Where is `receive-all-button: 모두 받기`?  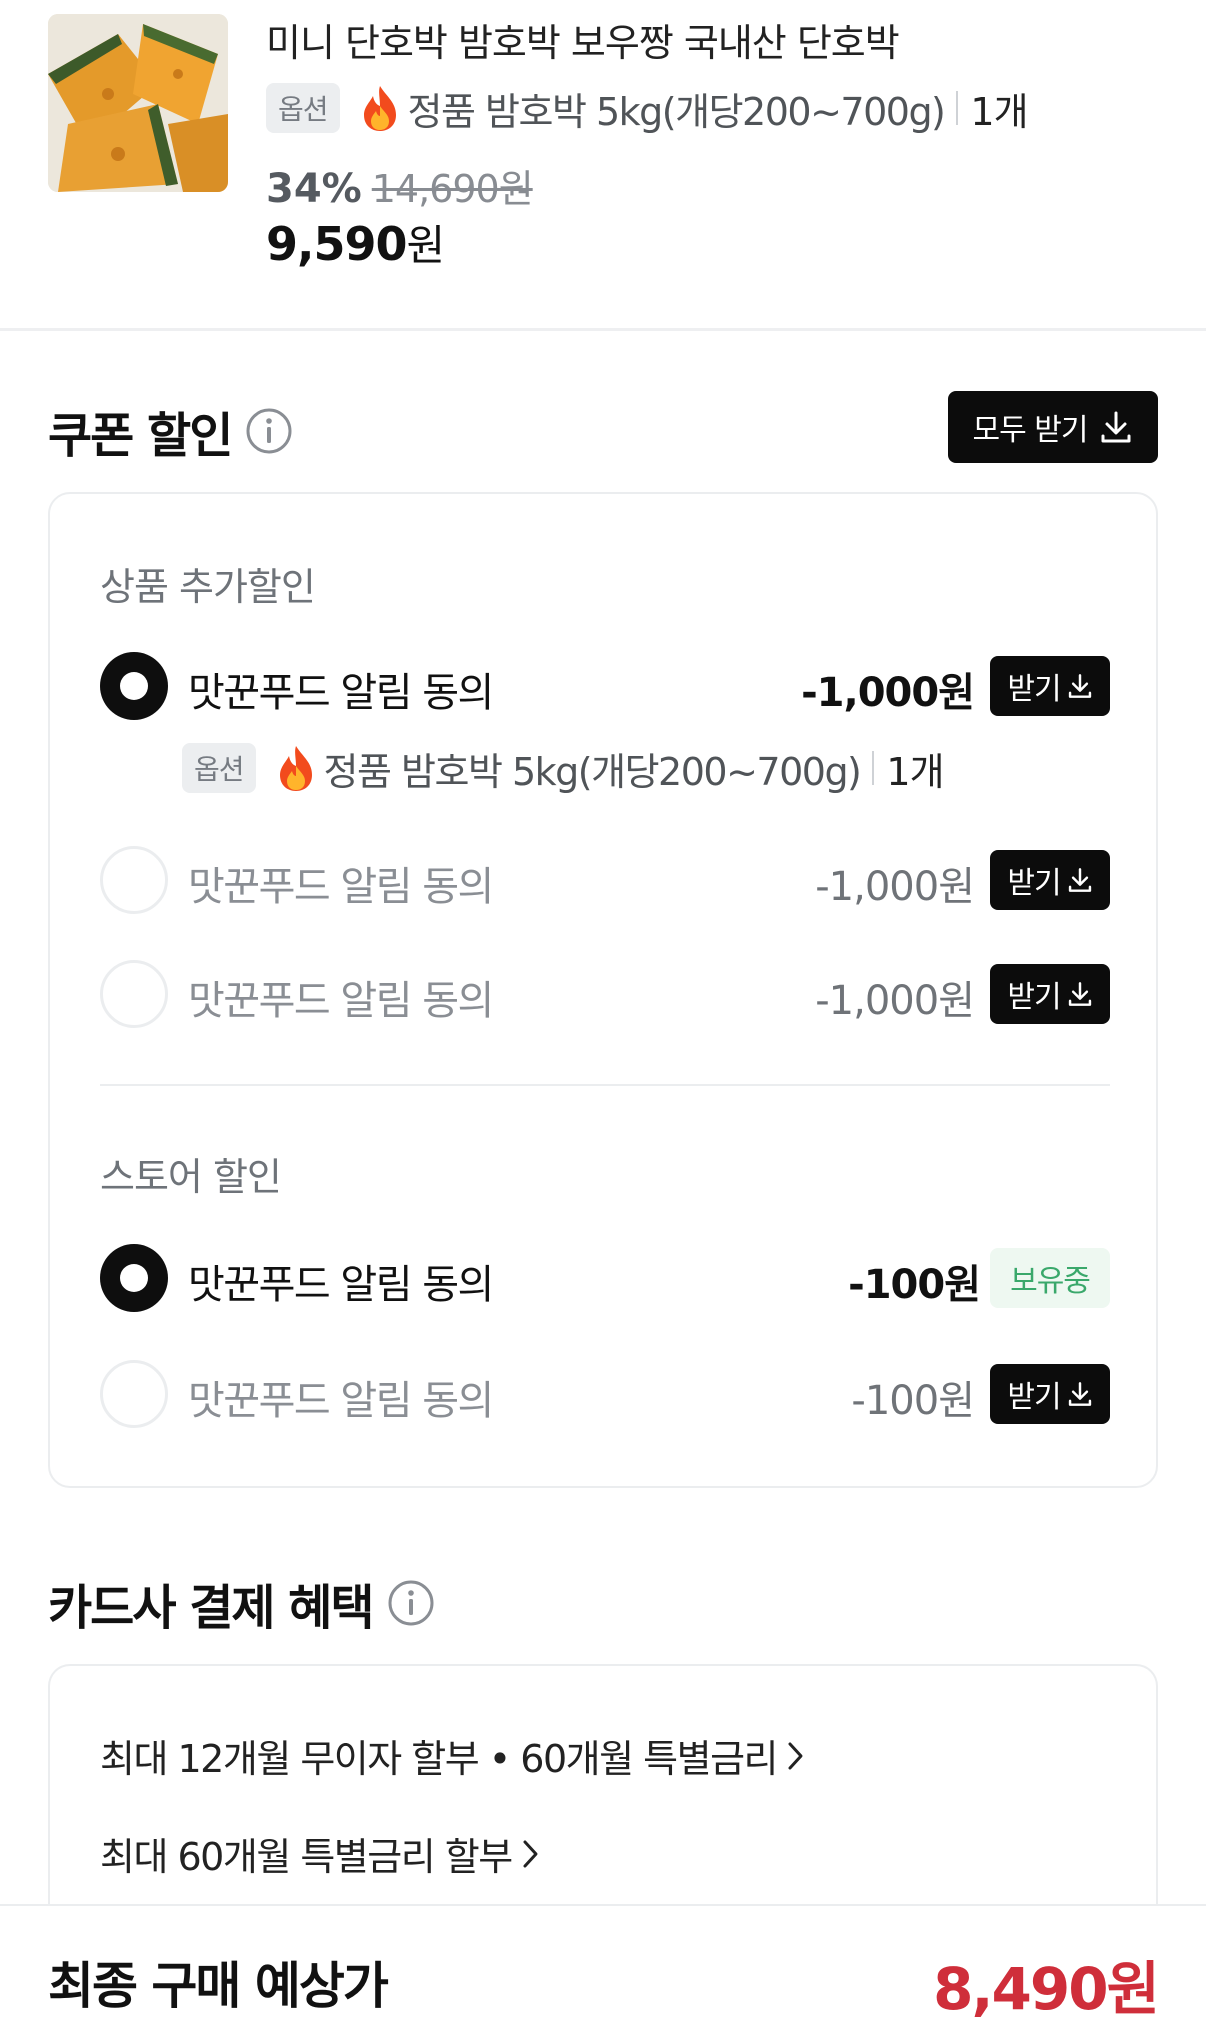 receive-all-button: 모두 받기 is located at coordinates (1053, 427).